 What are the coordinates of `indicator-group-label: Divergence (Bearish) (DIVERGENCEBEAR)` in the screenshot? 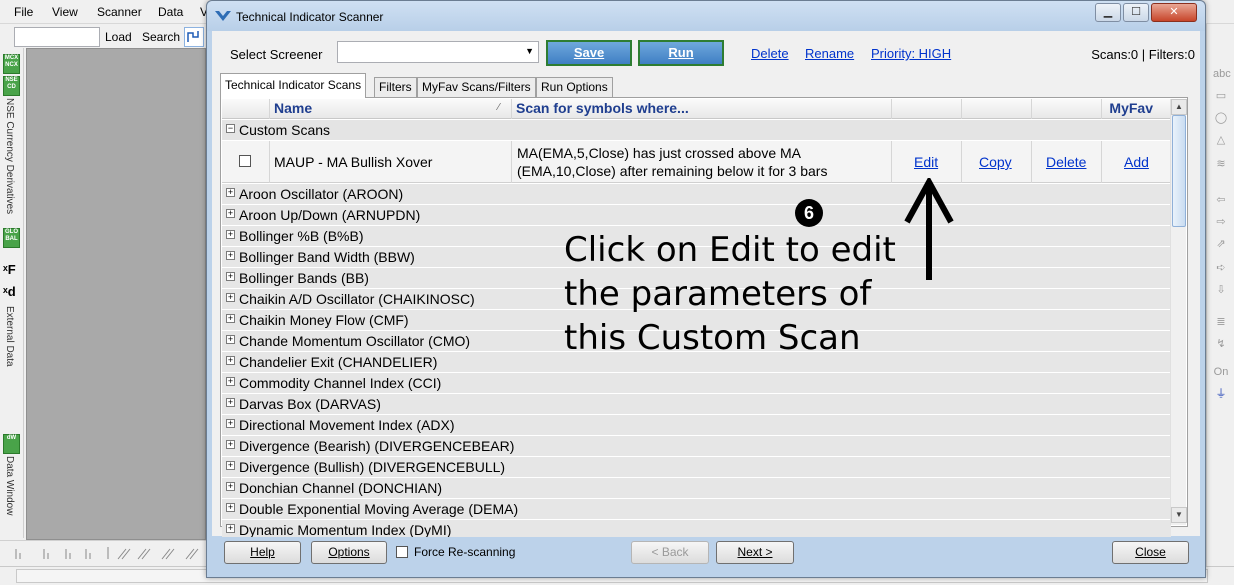 It's located at (377, 446).